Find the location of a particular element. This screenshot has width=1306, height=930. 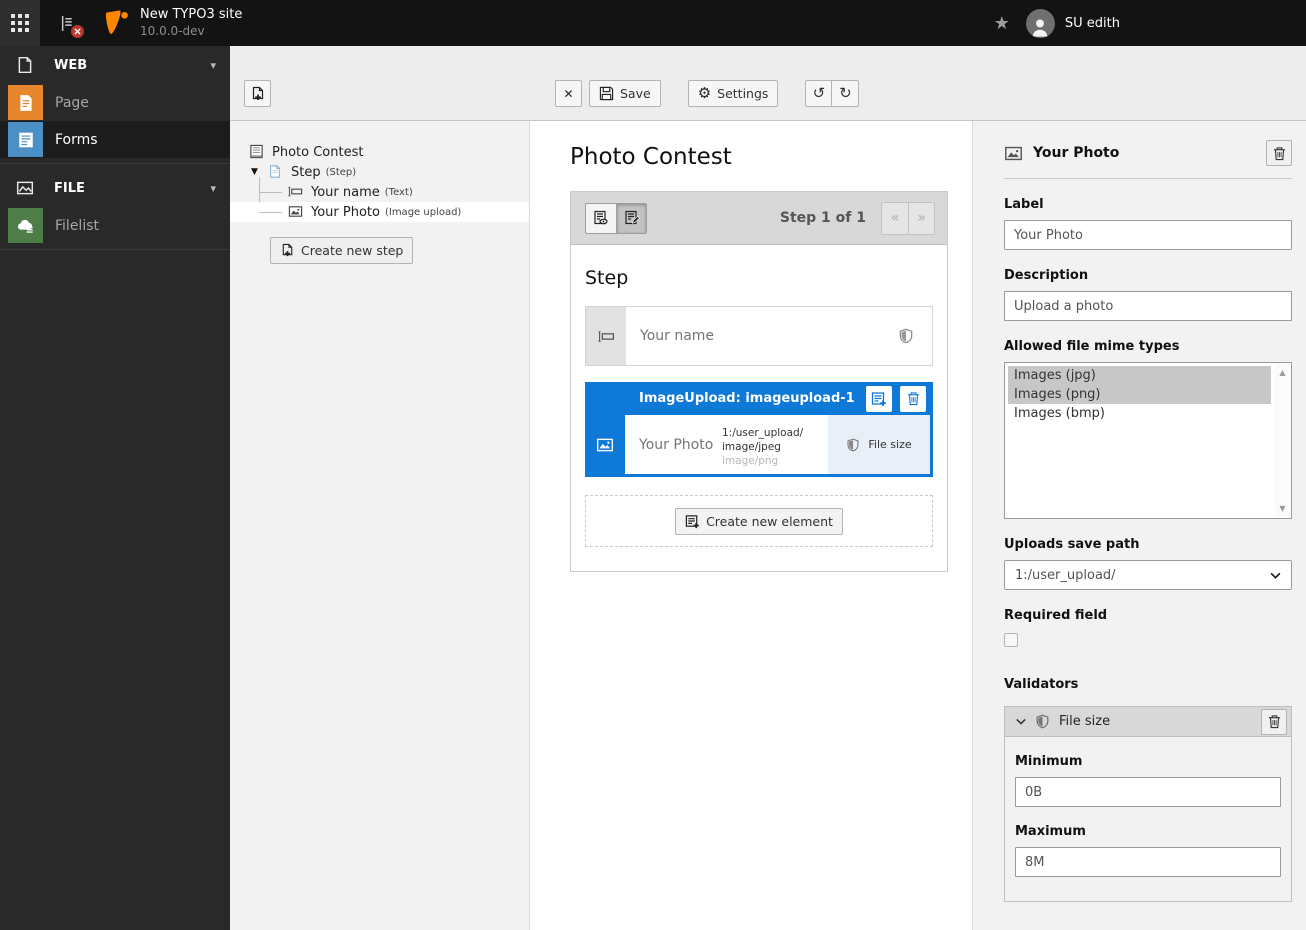

mime-option-bmp: Images (bmp) is located at coordinates (1139, 413).